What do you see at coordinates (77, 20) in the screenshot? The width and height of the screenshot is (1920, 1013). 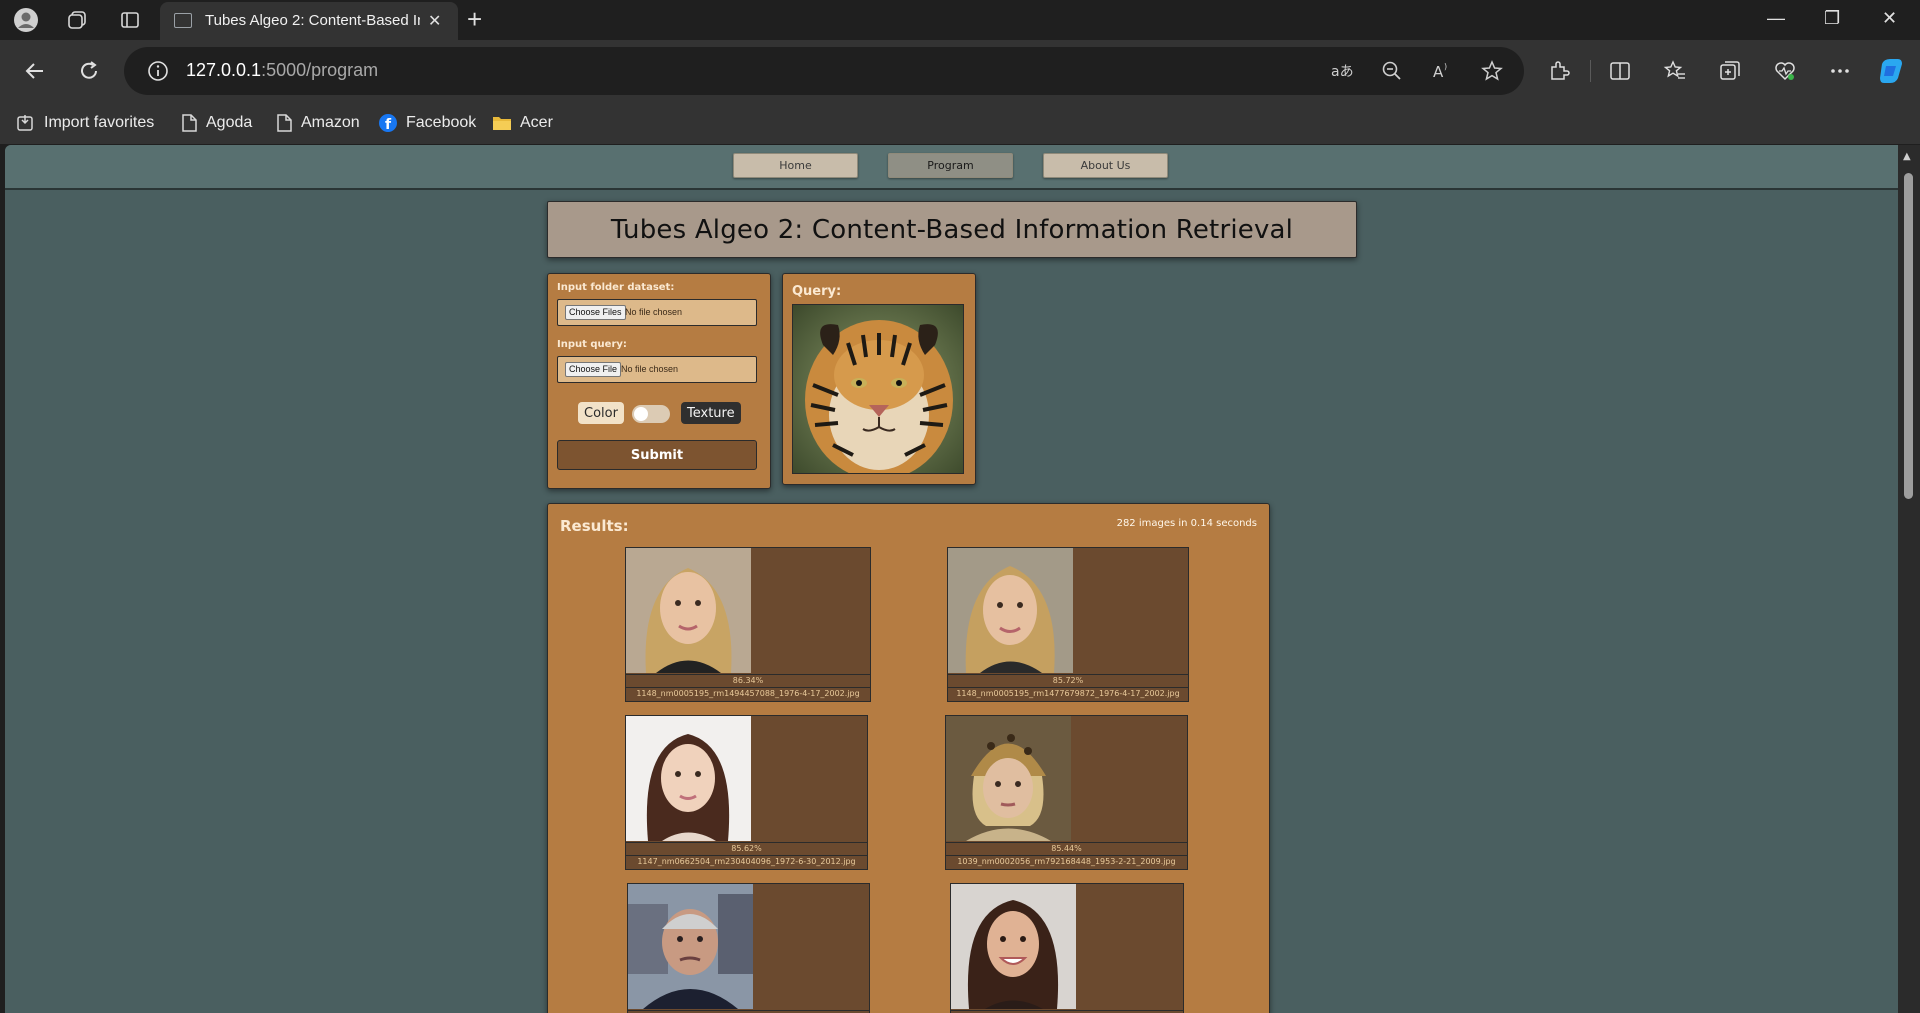 I see `workspaces-icon` at bounding box center [77, 20].